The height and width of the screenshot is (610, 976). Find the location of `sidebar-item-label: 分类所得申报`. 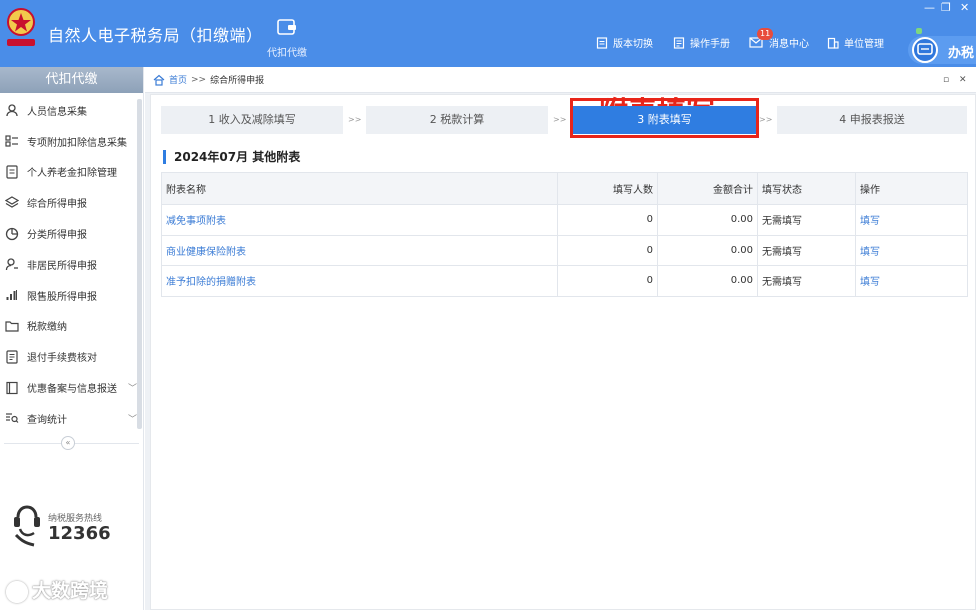

sidebar-item-label: 分类所得申报 is located at coordinates (57, 236).